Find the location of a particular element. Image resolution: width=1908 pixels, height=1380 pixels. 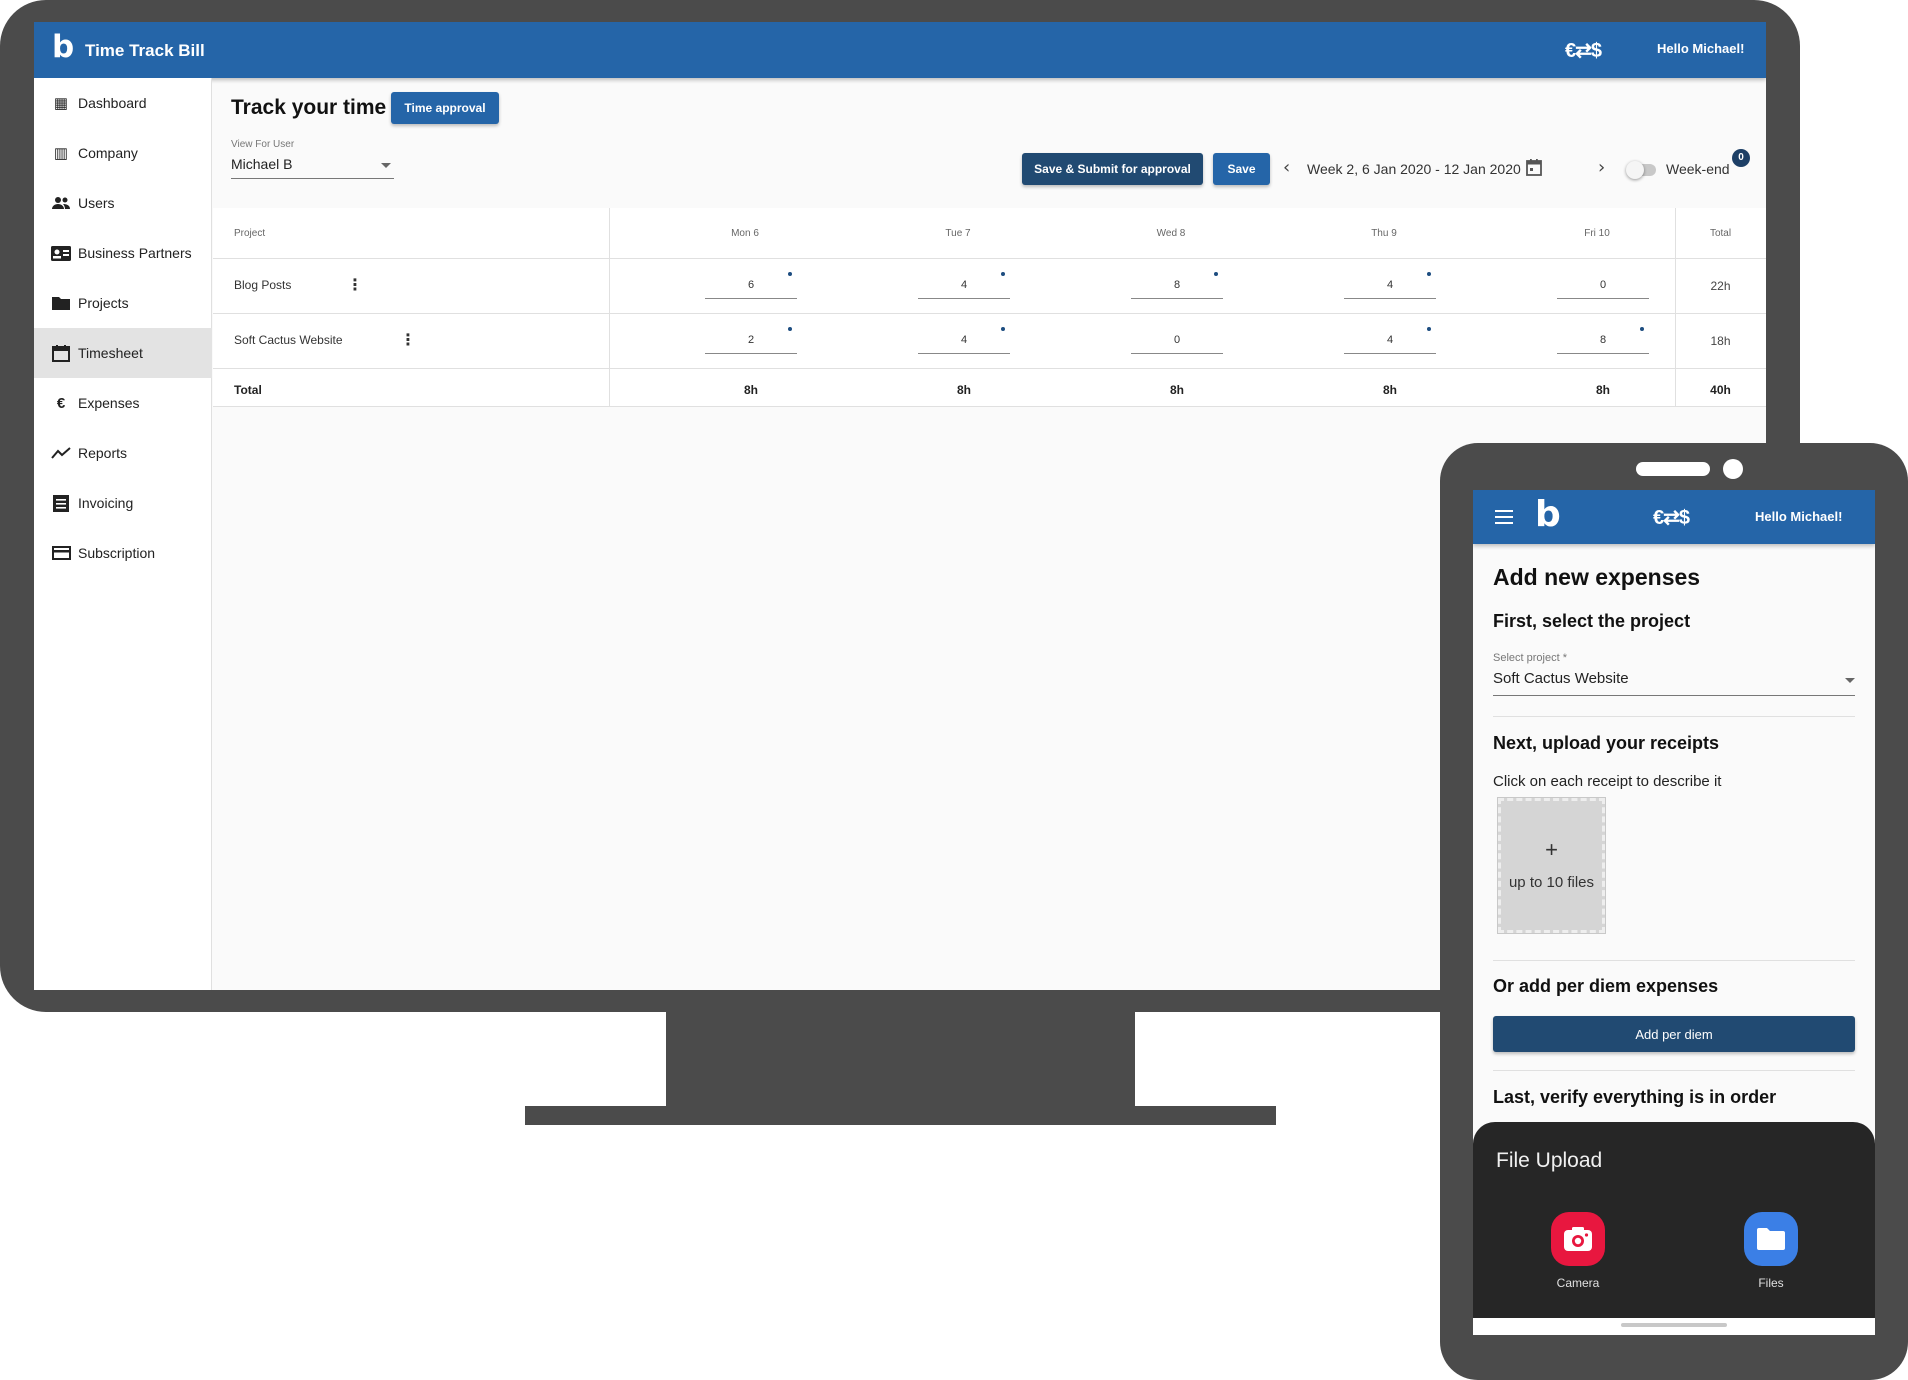

gesture-bar-area is located at coordinates (1674, 1326).